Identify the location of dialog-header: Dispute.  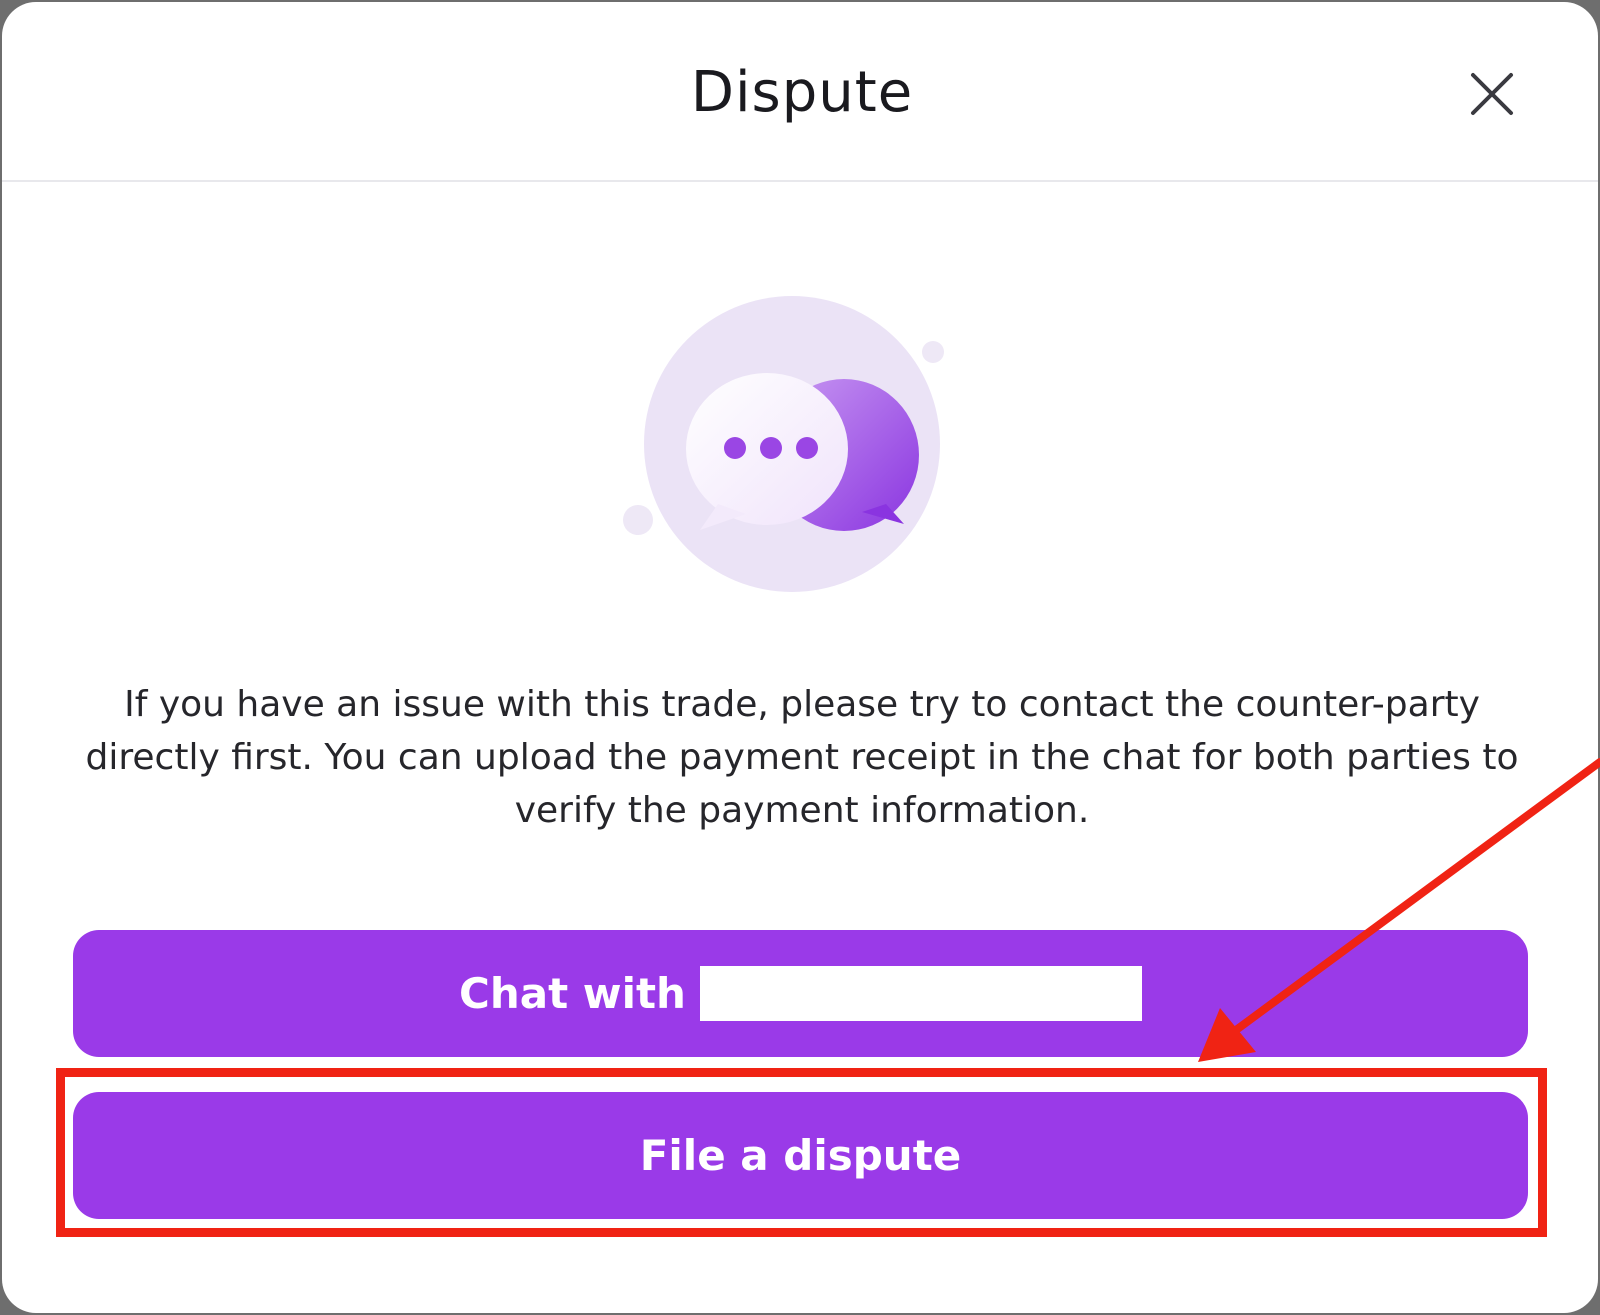
(800, 92).